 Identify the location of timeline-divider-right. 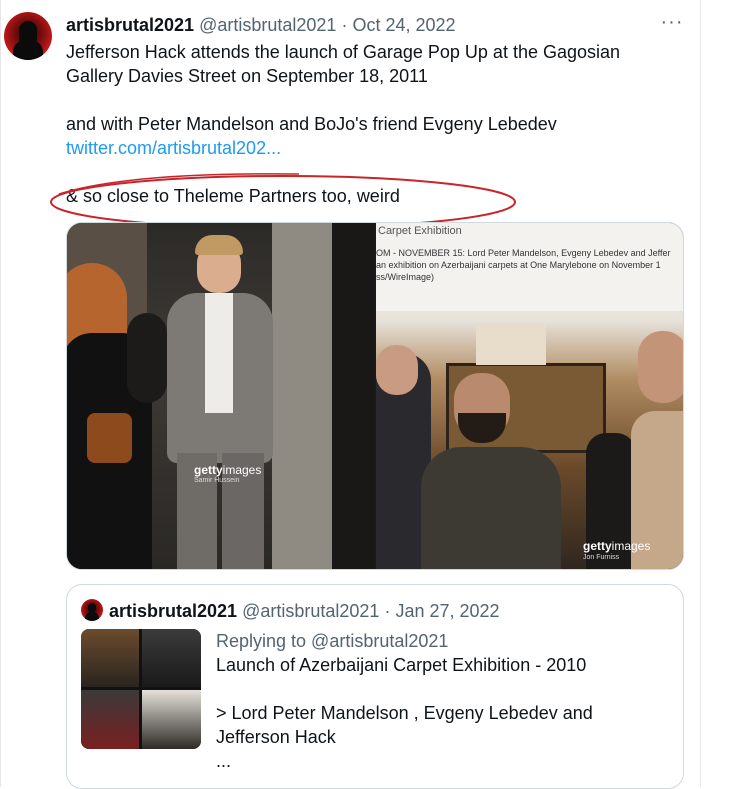
(700, 393).